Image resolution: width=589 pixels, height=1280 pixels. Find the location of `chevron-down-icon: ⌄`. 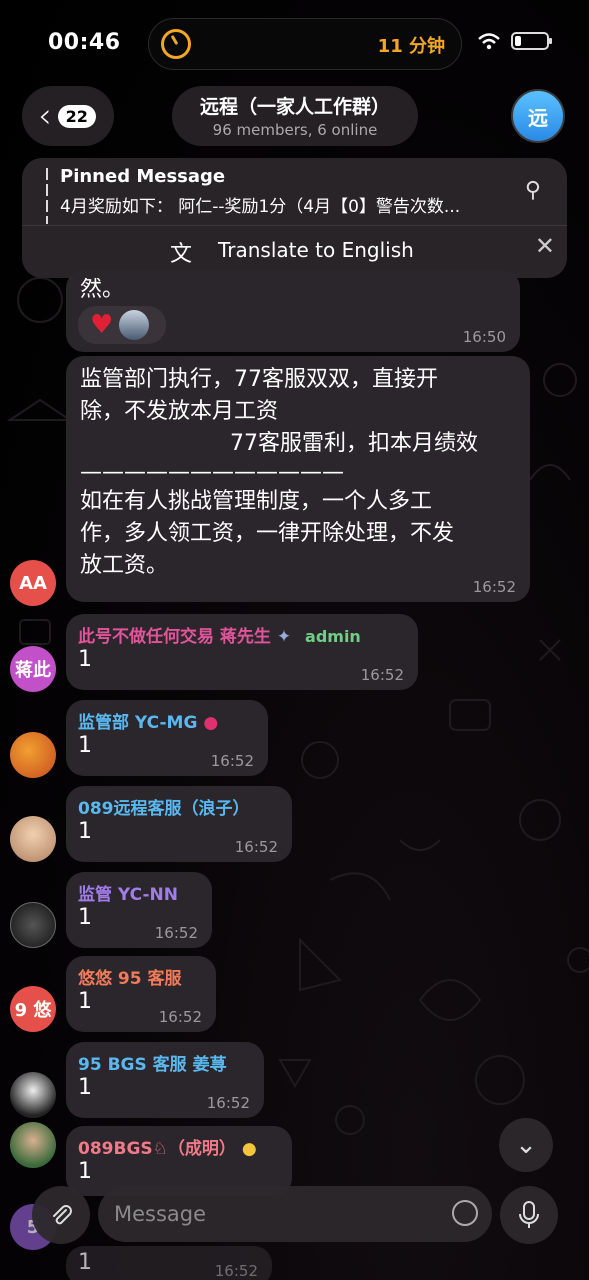

chevron-down-icon: ⌄ is located at coordinates (526, 1145).